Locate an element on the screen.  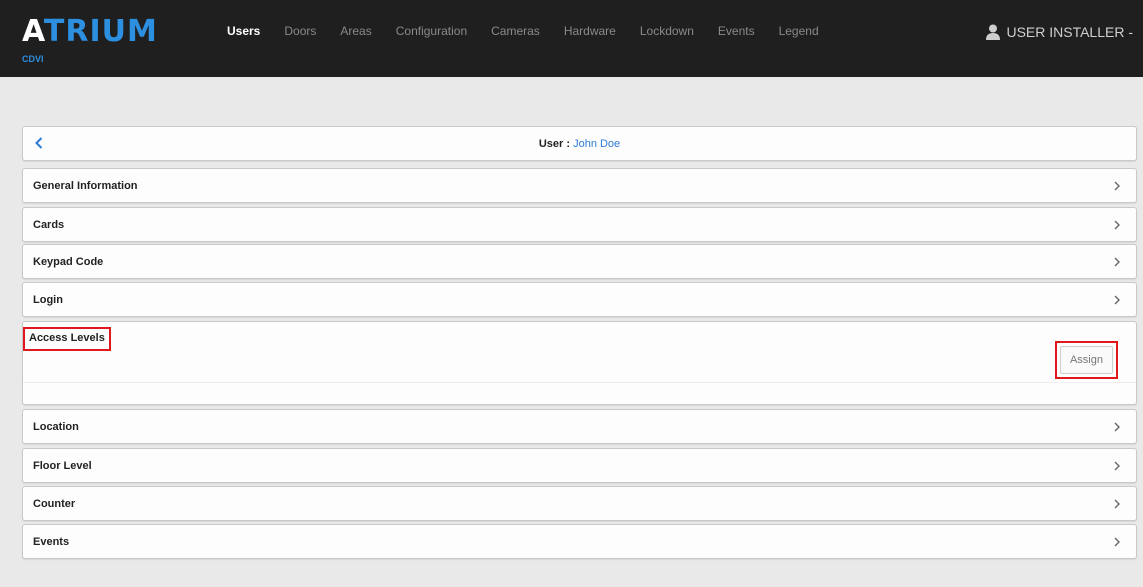
section-access-levels: Access Levels Assign is located at coordinates (579, 363).